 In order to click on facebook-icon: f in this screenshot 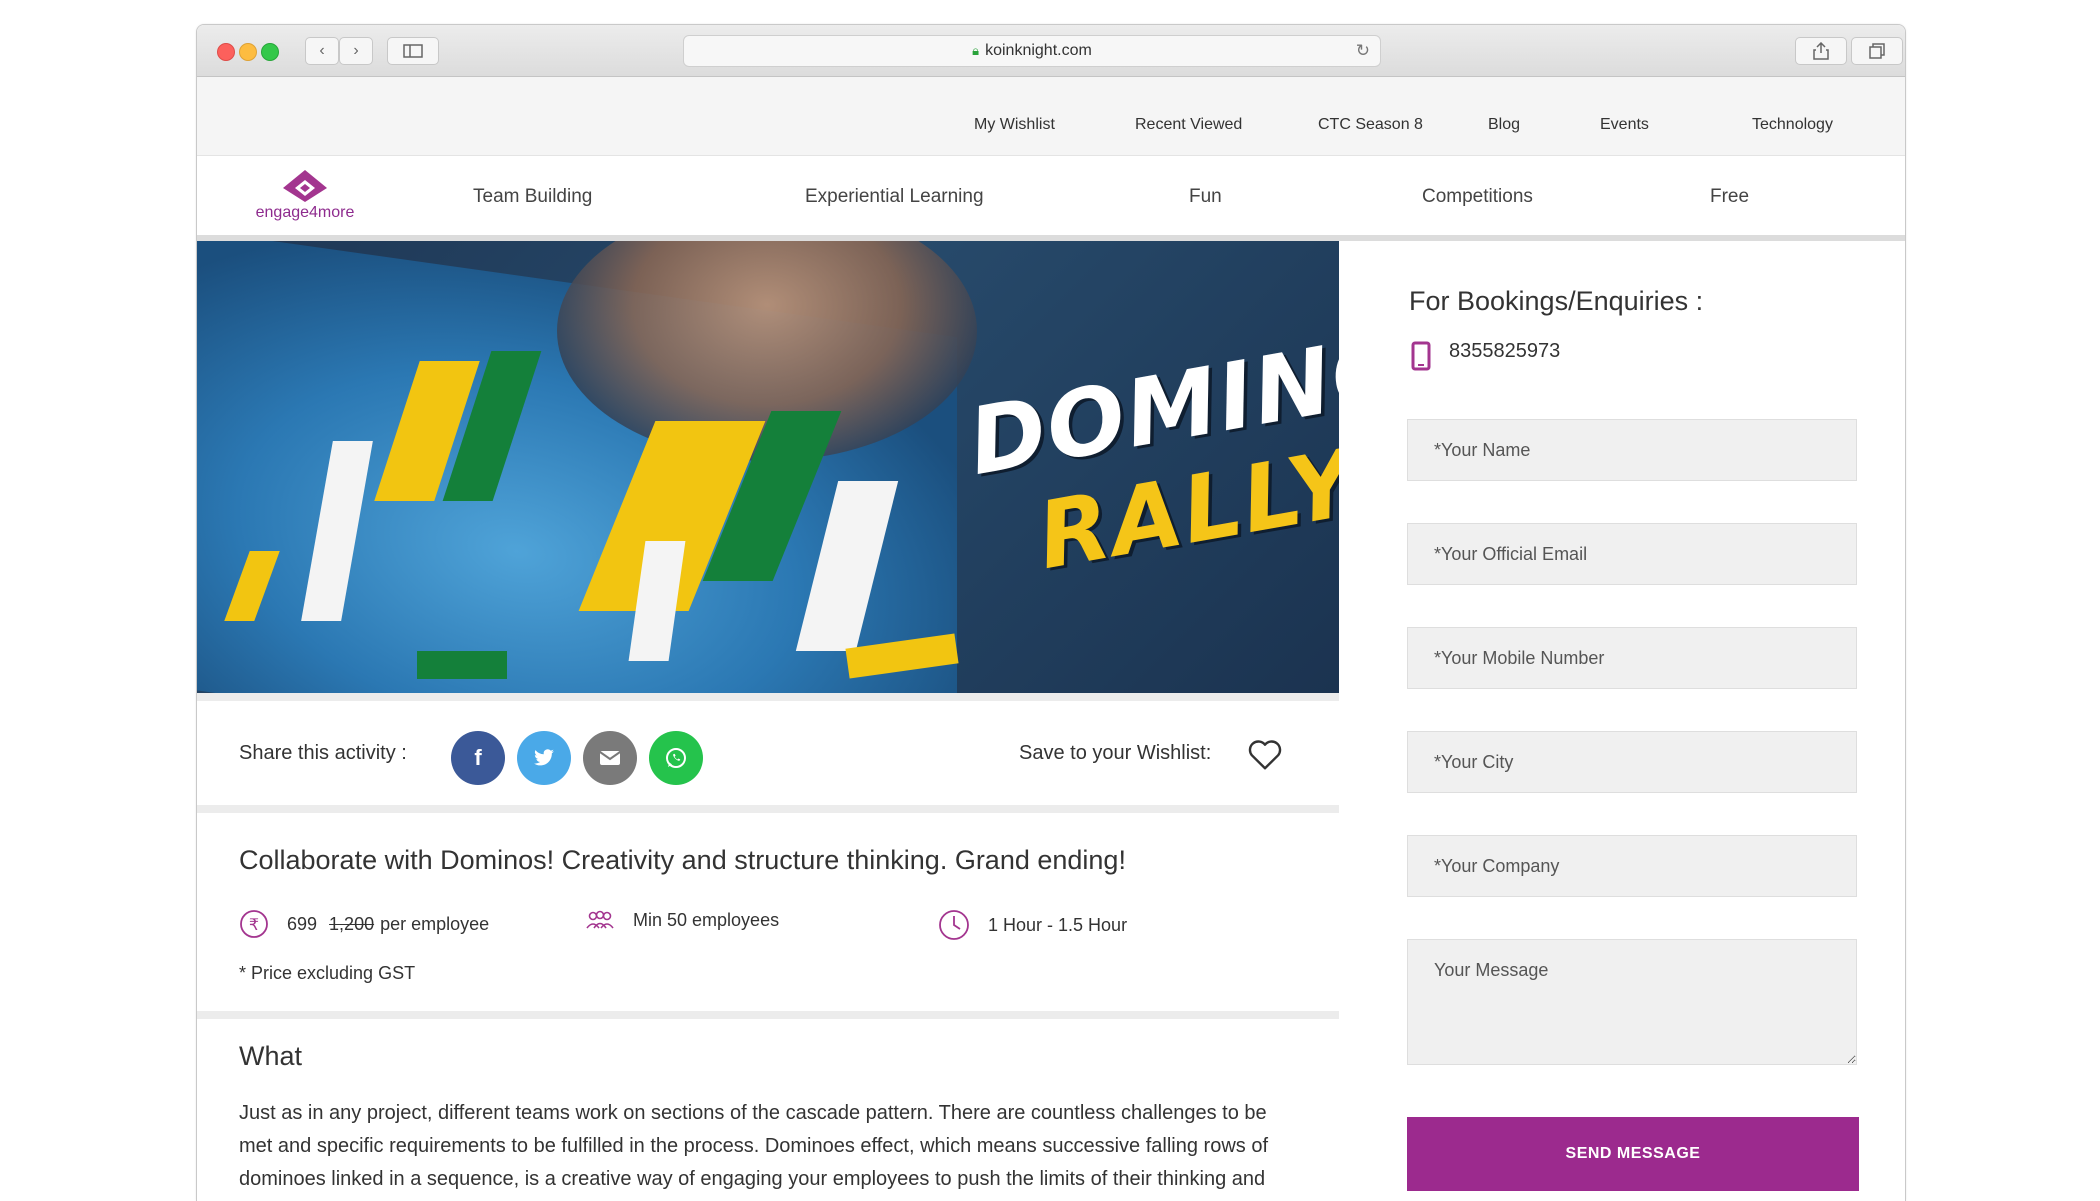, I will do `click(478, 757)`.